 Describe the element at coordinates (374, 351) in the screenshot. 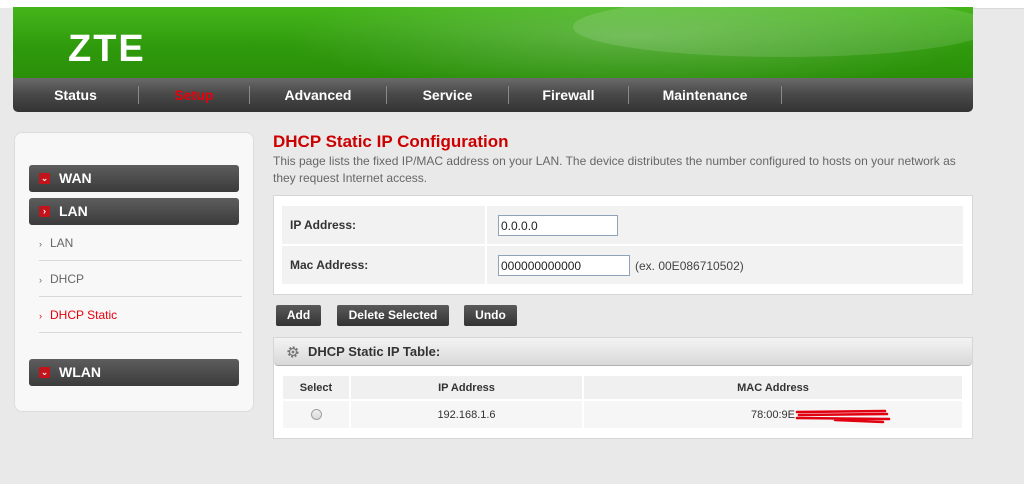

I see `table-title: DHCP Static IP Table:` at that location.